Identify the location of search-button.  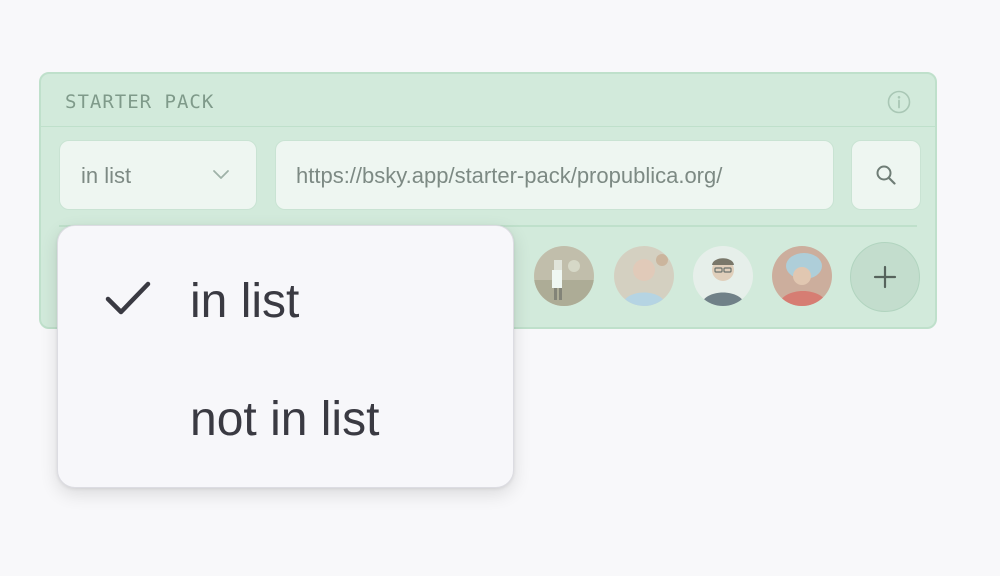
(886, 175).